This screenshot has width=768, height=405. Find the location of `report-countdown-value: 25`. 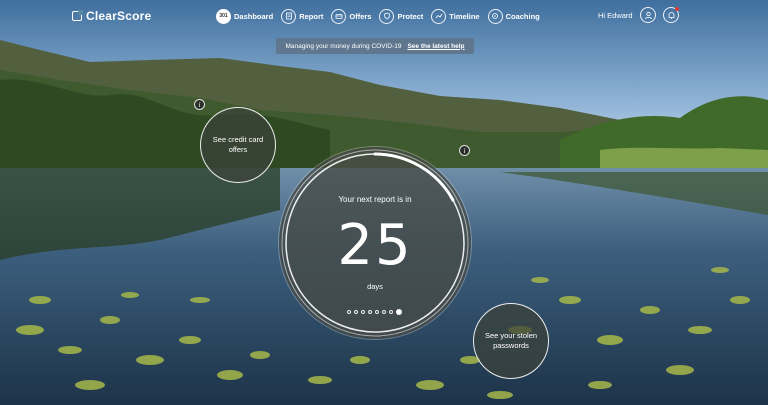

report-countdown-value: 25 is located at coordinates (375, 245).